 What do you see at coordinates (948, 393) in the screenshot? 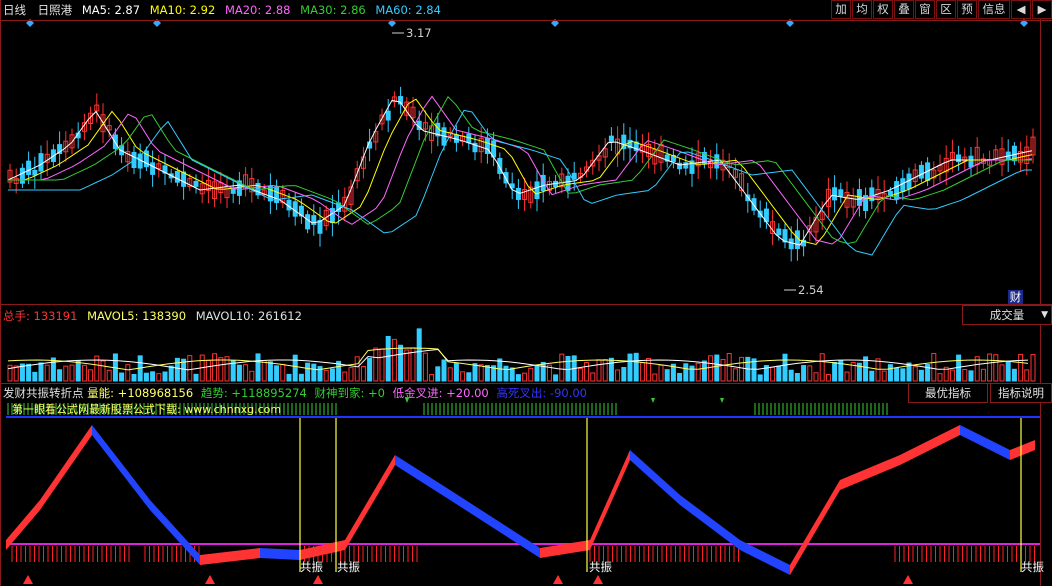
I see `best-indicator-button: 最优指标` at bounding box center [948, 393].